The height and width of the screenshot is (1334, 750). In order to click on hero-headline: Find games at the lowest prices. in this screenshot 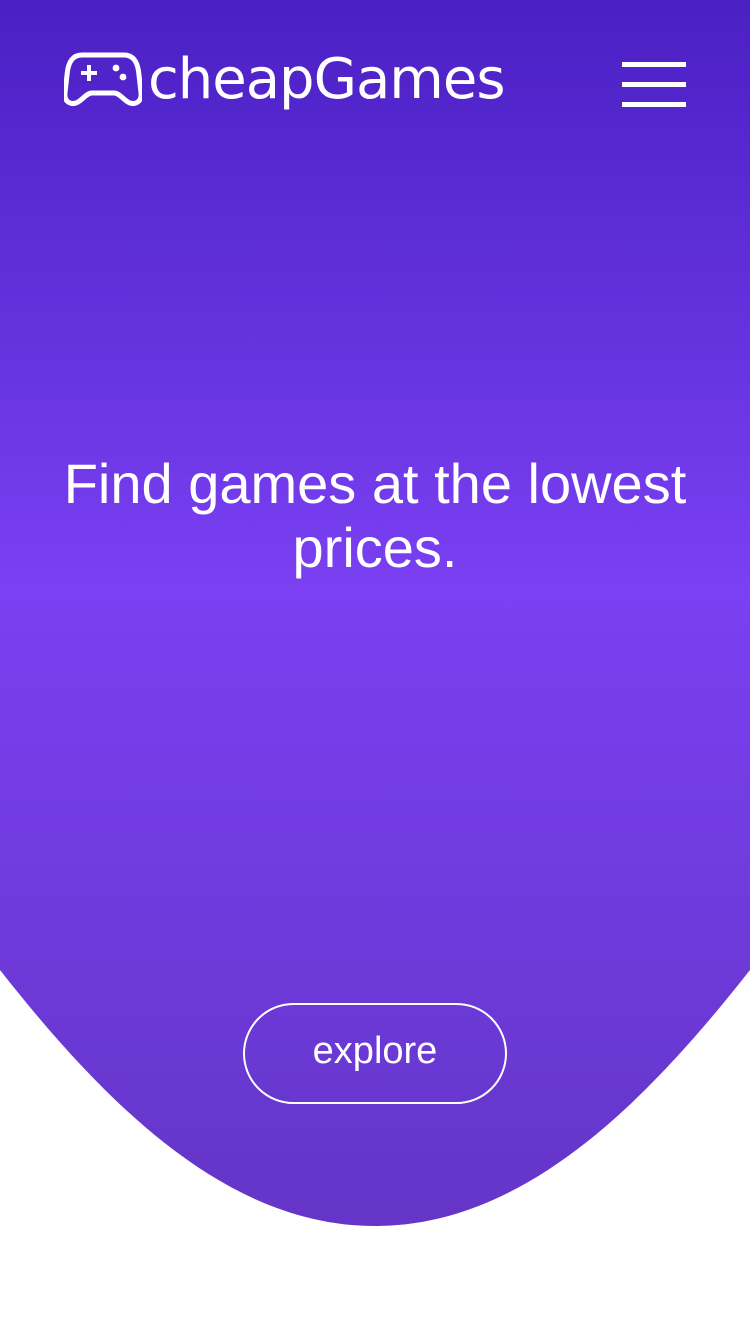, I will do `click(375, 515)`.